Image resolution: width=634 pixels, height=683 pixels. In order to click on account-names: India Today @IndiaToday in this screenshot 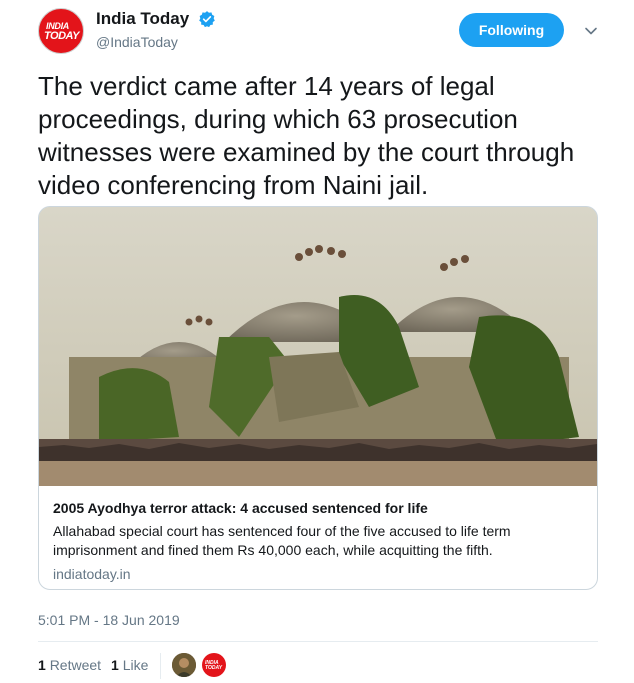, I will do `click(156, 29)`.